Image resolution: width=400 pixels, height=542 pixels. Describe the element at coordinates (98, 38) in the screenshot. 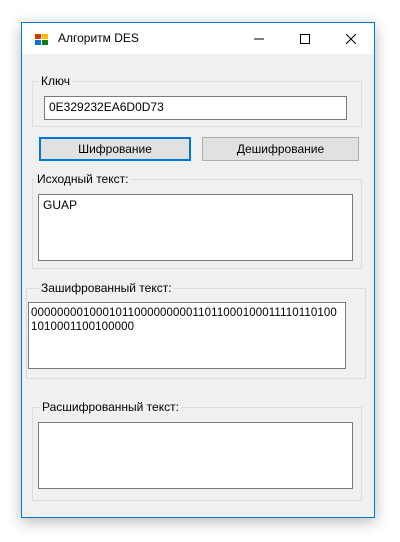

I see `window-title: Алгоритм DES` at that location.